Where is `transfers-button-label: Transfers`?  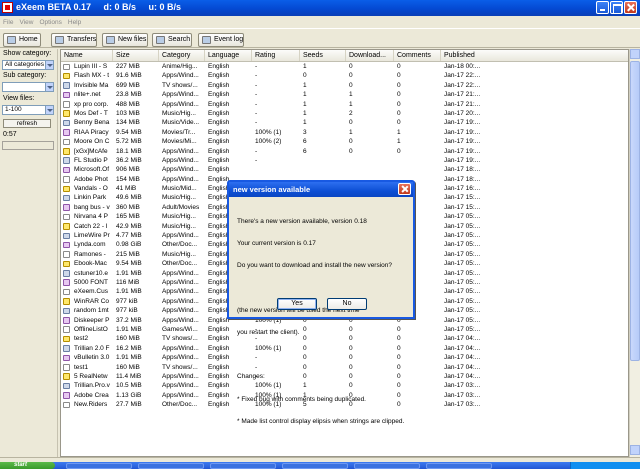
transfers-button-label: Transfers is located at coordinates (82, 39).